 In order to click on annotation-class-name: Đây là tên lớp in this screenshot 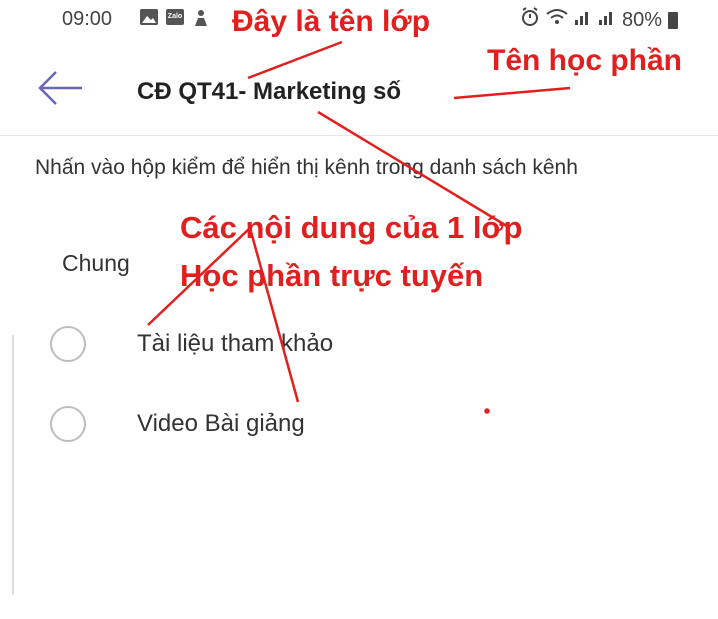, I will do `click(331, 21)`.